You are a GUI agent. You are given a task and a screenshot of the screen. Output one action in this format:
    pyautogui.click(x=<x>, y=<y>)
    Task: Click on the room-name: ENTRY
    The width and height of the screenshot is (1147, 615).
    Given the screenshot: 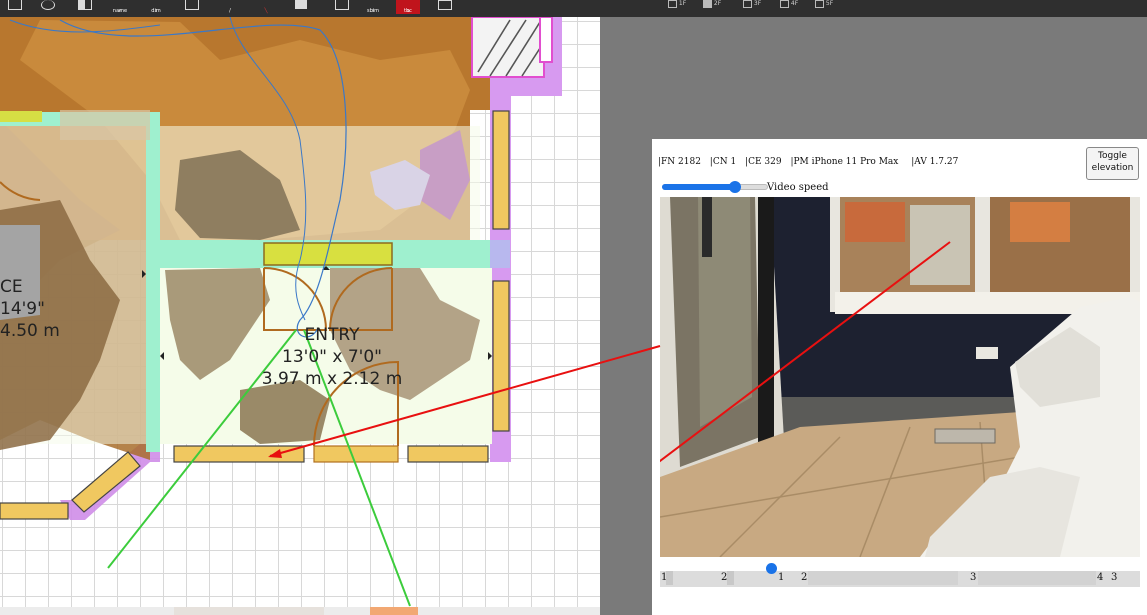 What is the action you would take?
    pyautogui.click(x=332, y=335)
    